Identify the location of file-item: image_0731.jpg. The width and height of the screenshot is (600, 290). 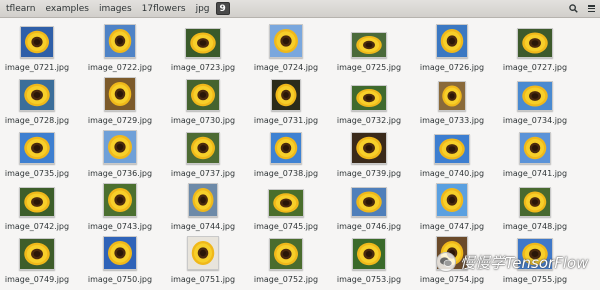
(286, 100).